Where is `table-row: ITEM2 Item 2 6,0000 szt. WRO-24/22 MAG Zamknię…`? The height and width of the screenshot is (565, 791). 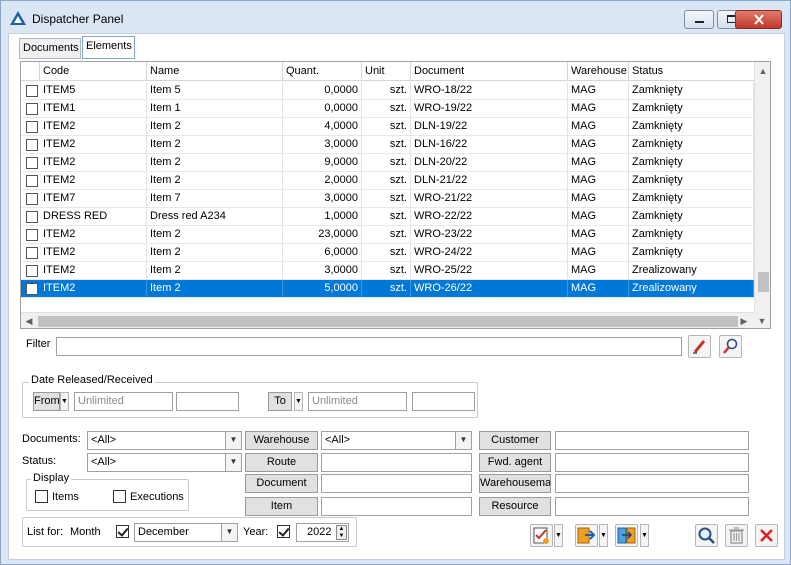 table-row: ITEM2 Item 2 6,0000 szt. WRO-24/22 MAG Zamknię… is located at coordinates (387, 253).